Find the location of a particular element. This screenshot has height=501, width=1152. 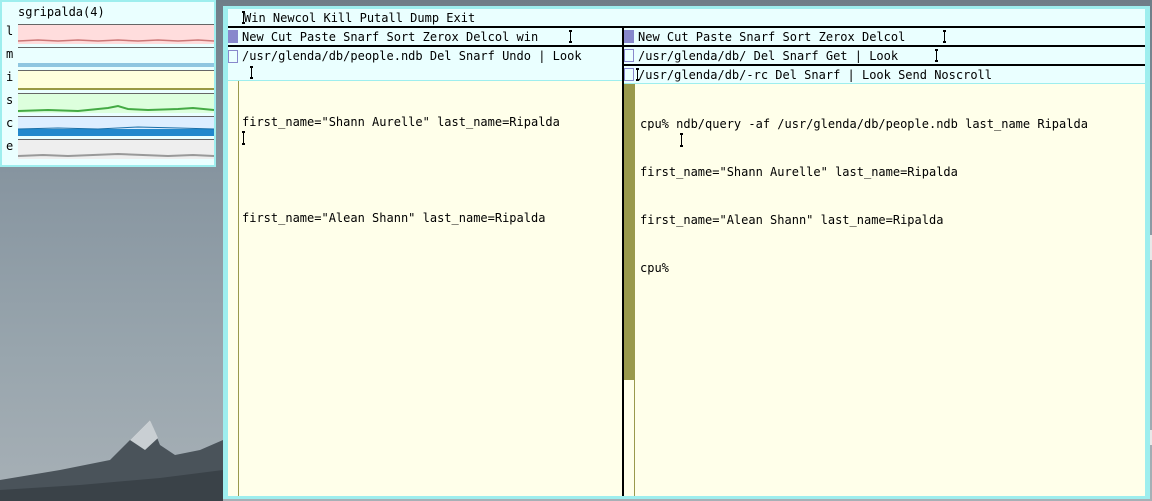

stats-row-syscall: s is located at coordinates (109, 102).